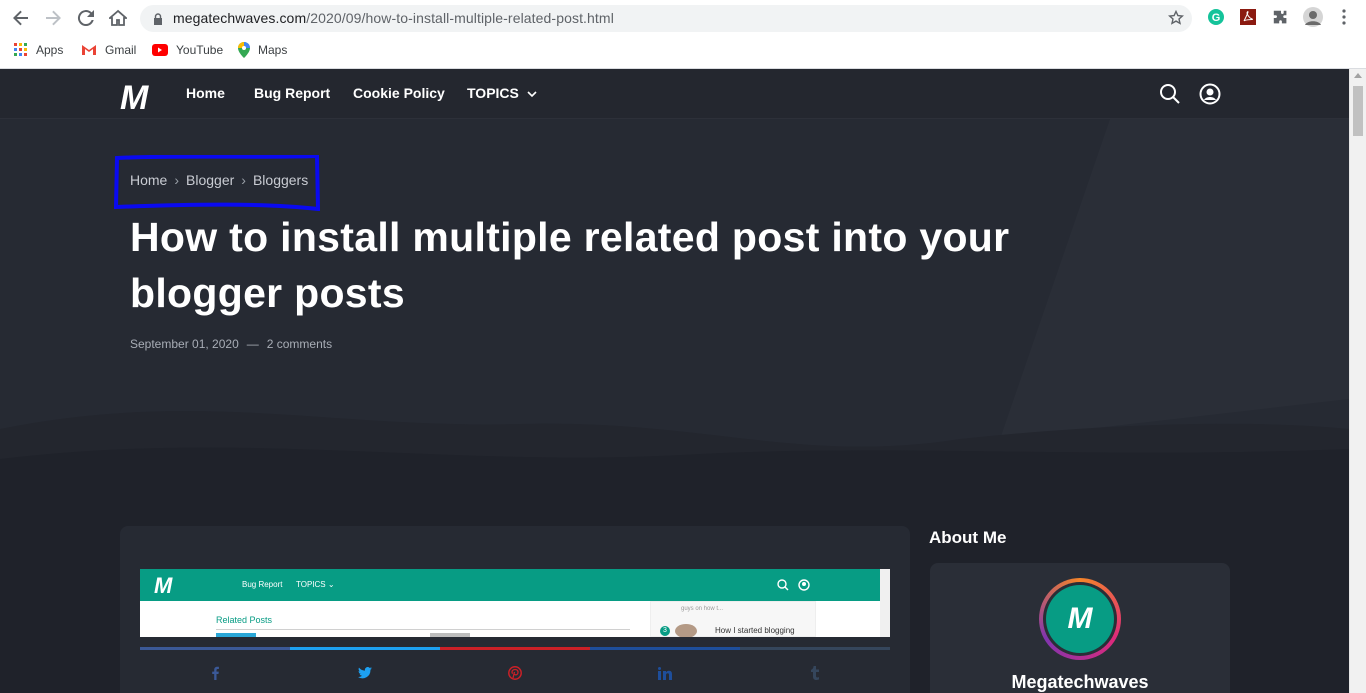  I want to click on share-bar-pinterest, so click(515, 648).